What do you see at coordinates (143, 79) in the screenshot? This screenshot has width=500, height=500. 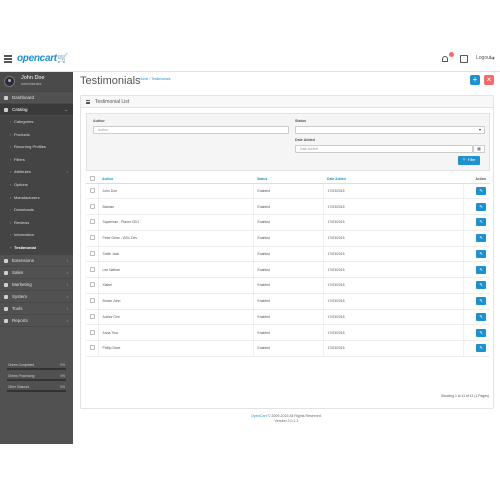 I see `breadcrumb-home: Home` at bounding box center [143, 79].